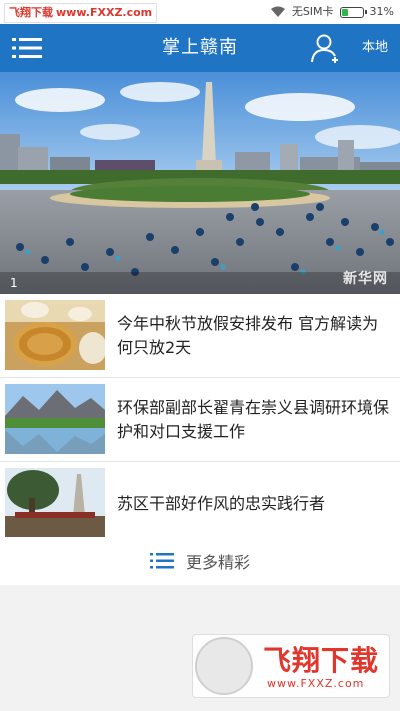  I want to click on watermark-top: 飞翔下载 www.FXXZ.com, so click(81, 13).